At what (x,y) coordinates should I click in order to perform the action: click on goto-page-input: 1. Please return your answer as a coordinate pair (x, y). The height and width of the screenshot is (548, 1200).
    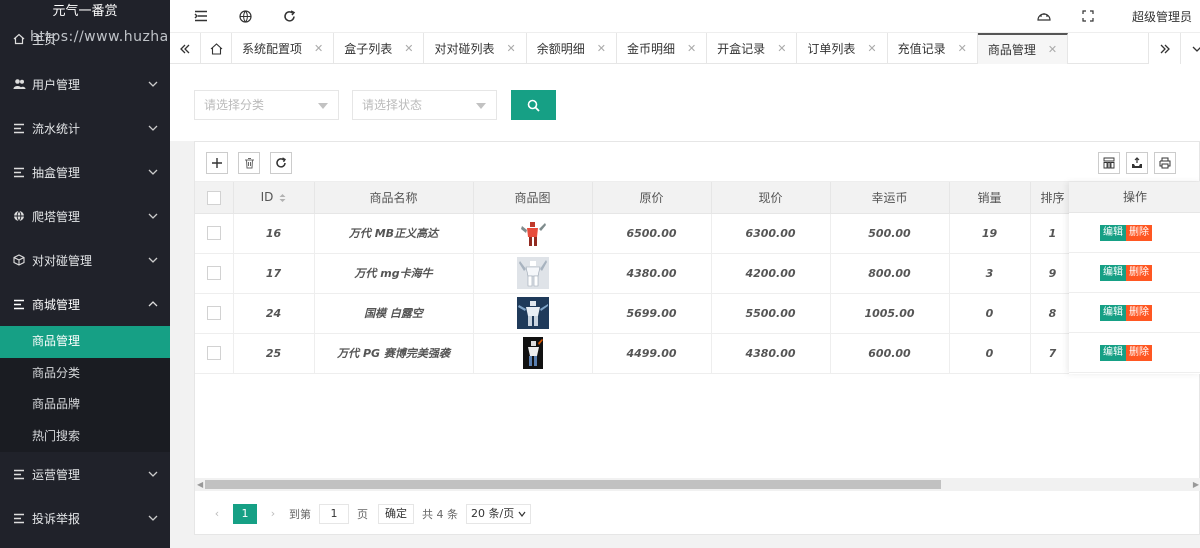
    Looking at the image, I should click on (334, 513).